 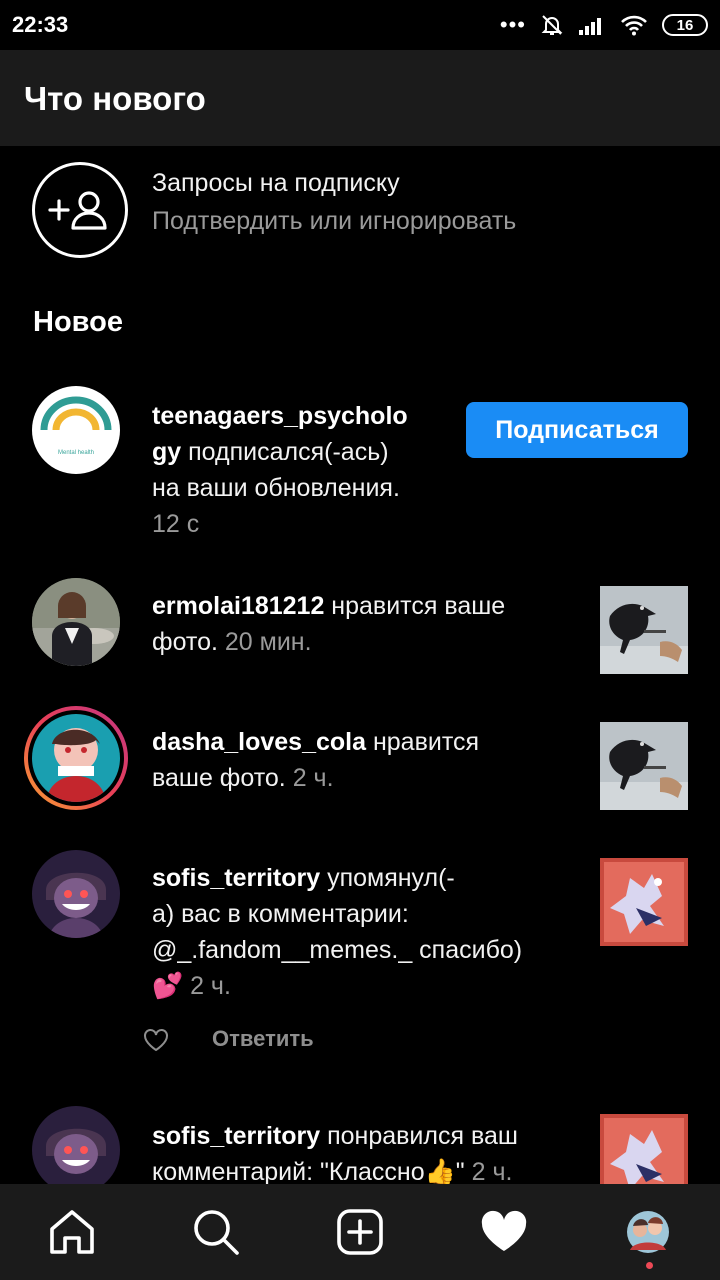 I want to click on signal-icon, so click(x=590, y=26).